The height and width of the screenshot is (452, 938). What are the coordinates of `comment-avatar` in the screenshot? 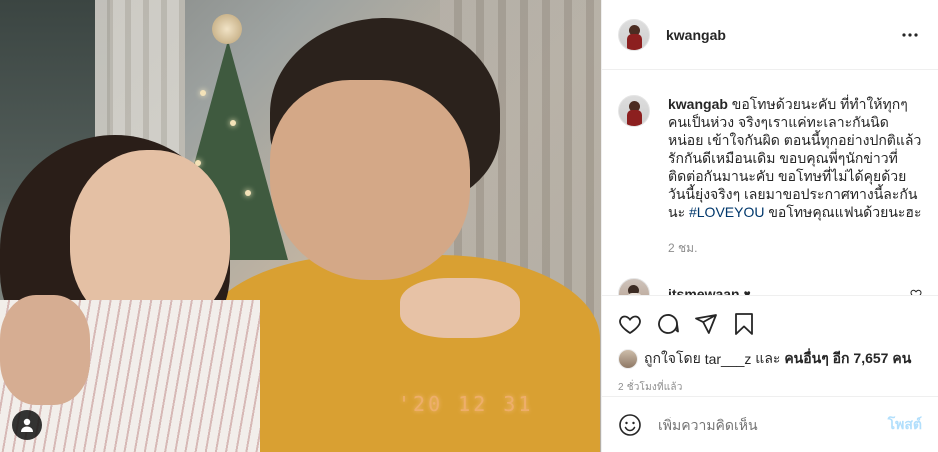 It's located at (634, 286).